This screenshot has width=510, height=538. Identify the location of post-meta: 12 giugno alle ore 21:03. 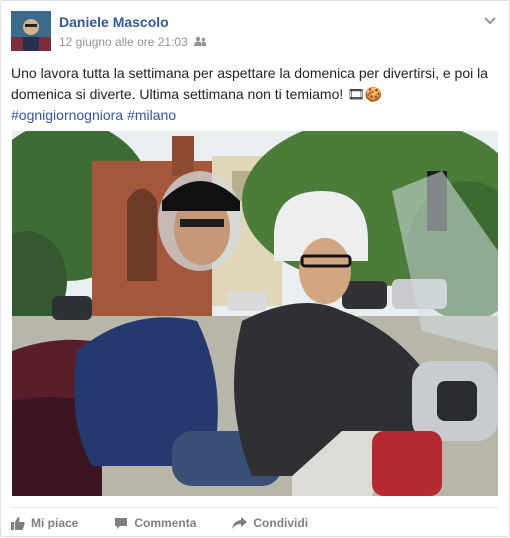
(133, 42).